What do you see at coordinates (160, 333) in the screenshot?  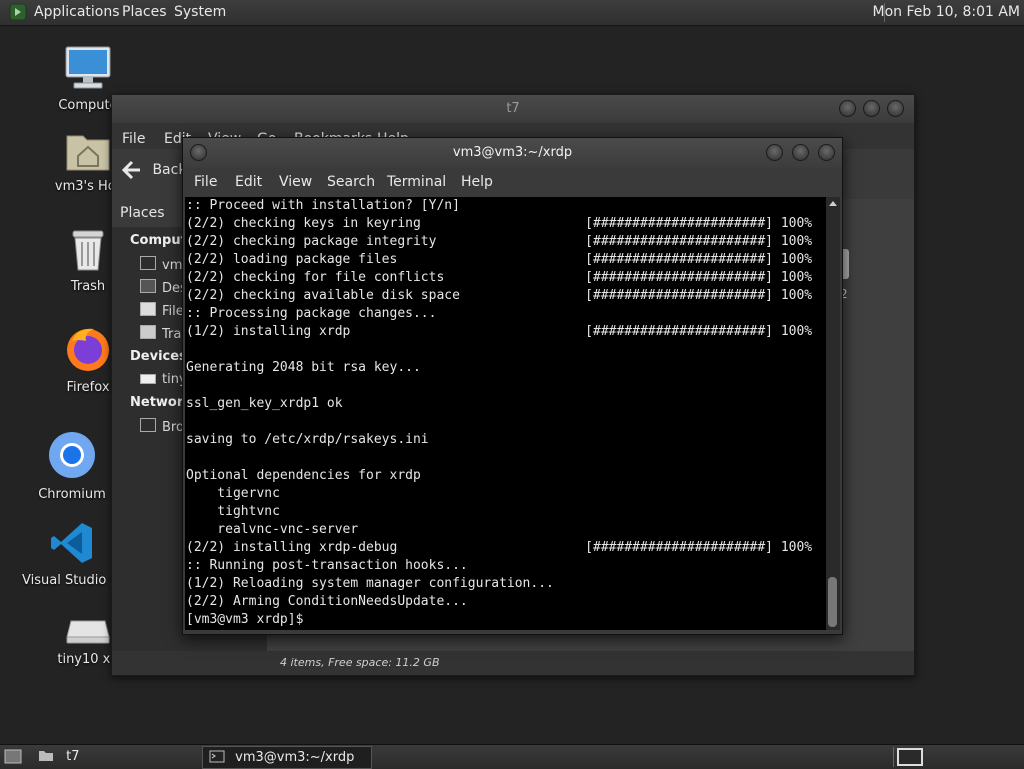 I see `sidebar-item-trash: Tra` at bounding box center [160, 333].